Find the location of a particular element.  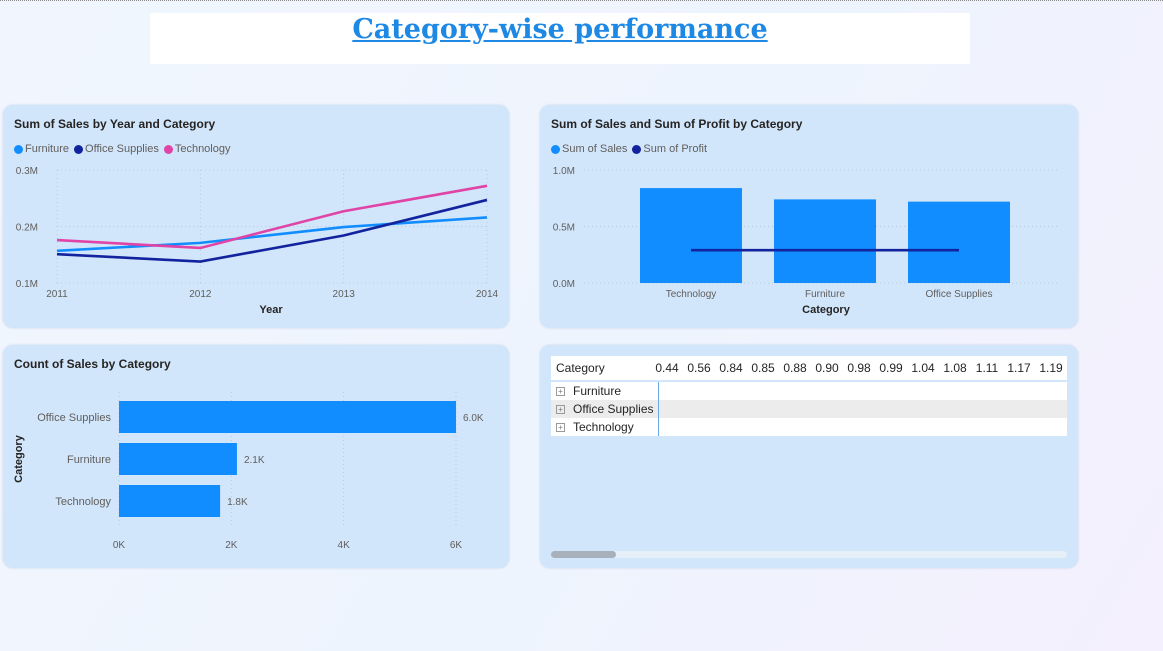

column-header: 1.08 is located at coordinates (955, 368).